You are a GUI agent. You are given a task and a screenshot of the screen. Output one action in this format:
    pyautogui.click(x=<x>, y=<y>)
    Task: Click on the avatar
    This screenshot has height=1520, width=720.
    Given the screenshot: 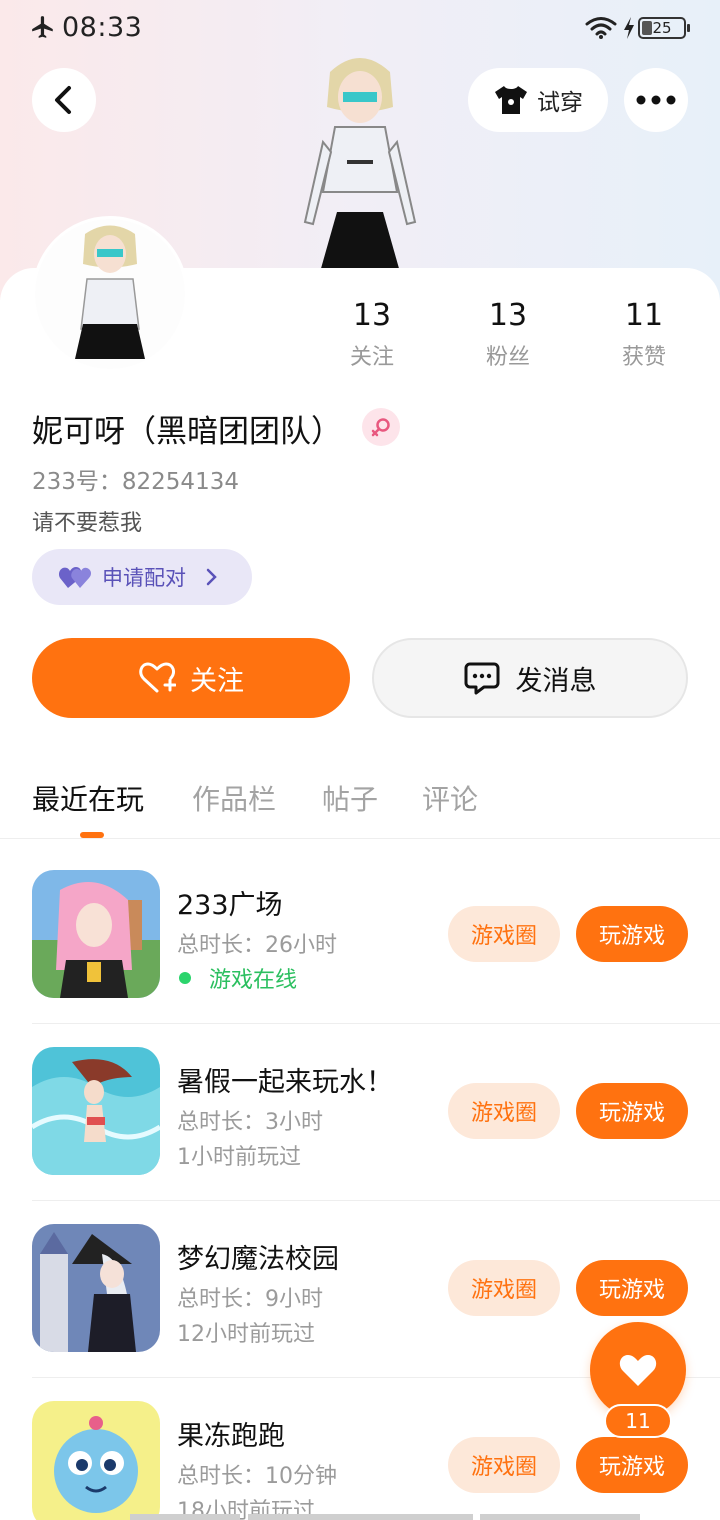 What is the action you would take?
    pyautogui.click(x=110, y=294)
    